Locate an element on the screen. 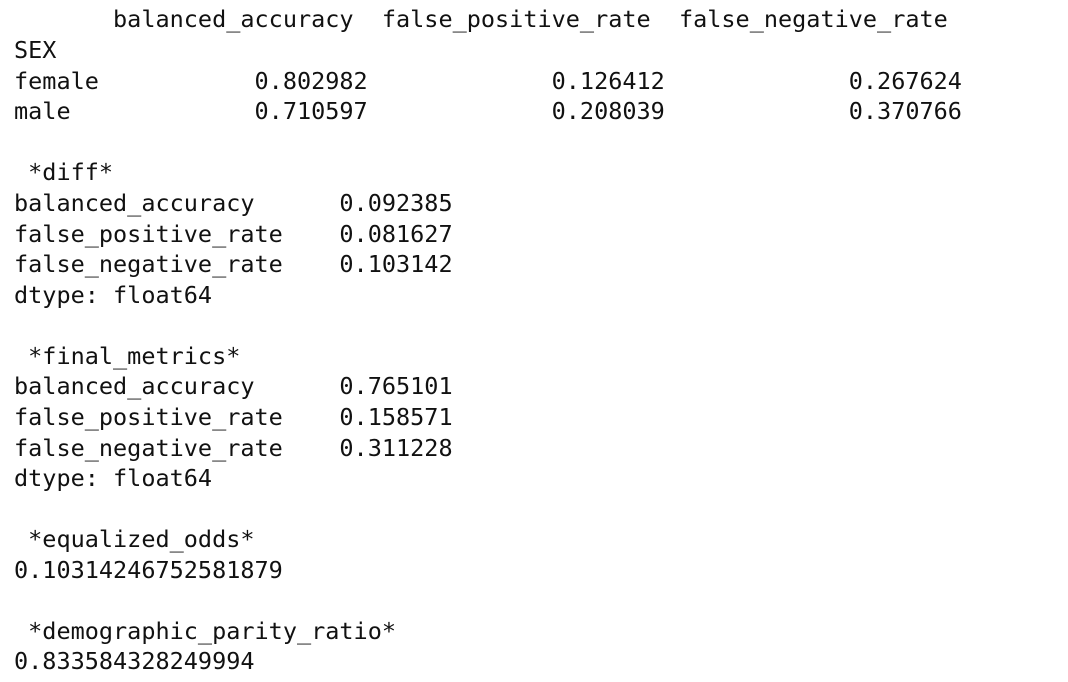 The image size is (1068, 682). demographic-parity-ratio-value: 0.833584328249994 is located at coordinates (134, 661).